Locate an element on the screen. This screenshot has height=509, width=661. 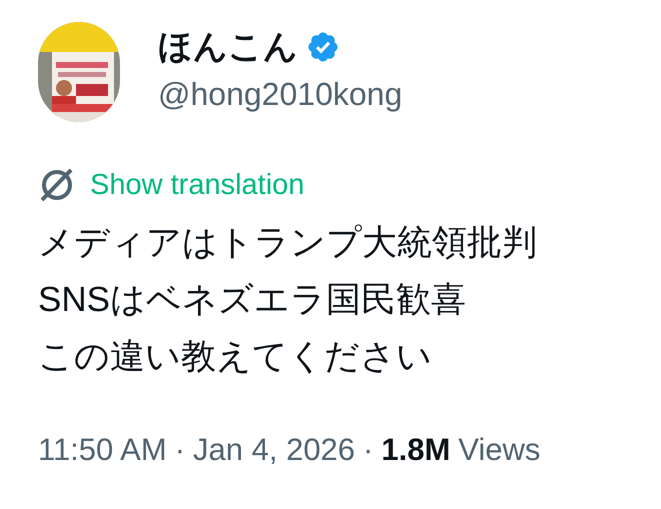
post-text-line: メディアはトランプ大統領批判 is located at coordinates (288, 243).